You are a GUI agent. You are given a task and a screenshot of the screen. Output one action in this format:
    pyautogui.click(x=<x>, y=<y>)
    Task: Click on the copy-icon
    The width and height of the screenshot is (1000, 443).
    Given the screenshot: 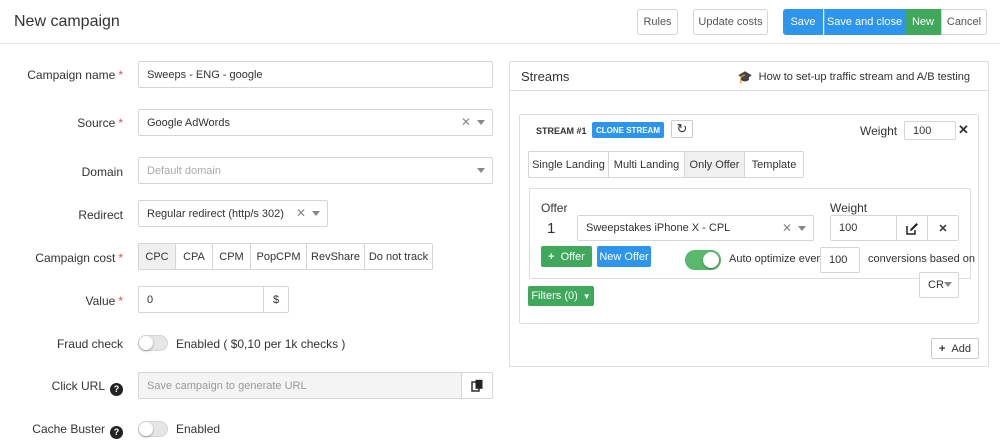 What is the action you would take?
    pyautogui.click(x=476, y=385)
    